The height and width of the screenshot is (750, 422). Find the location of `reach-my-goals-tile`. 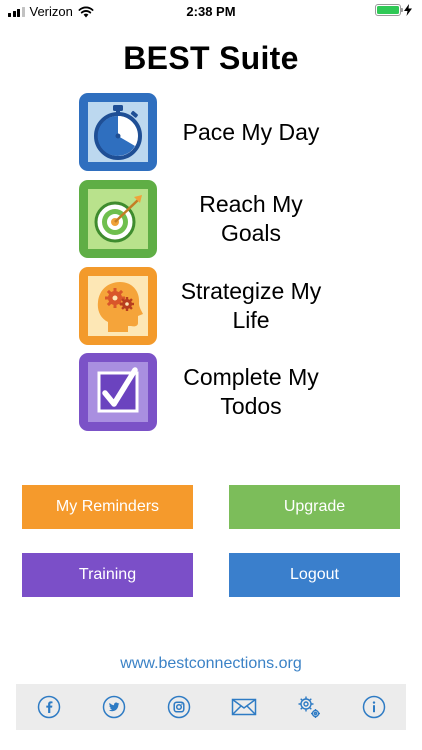

reach-my-goals-tile is located at coordinates (118, 219).